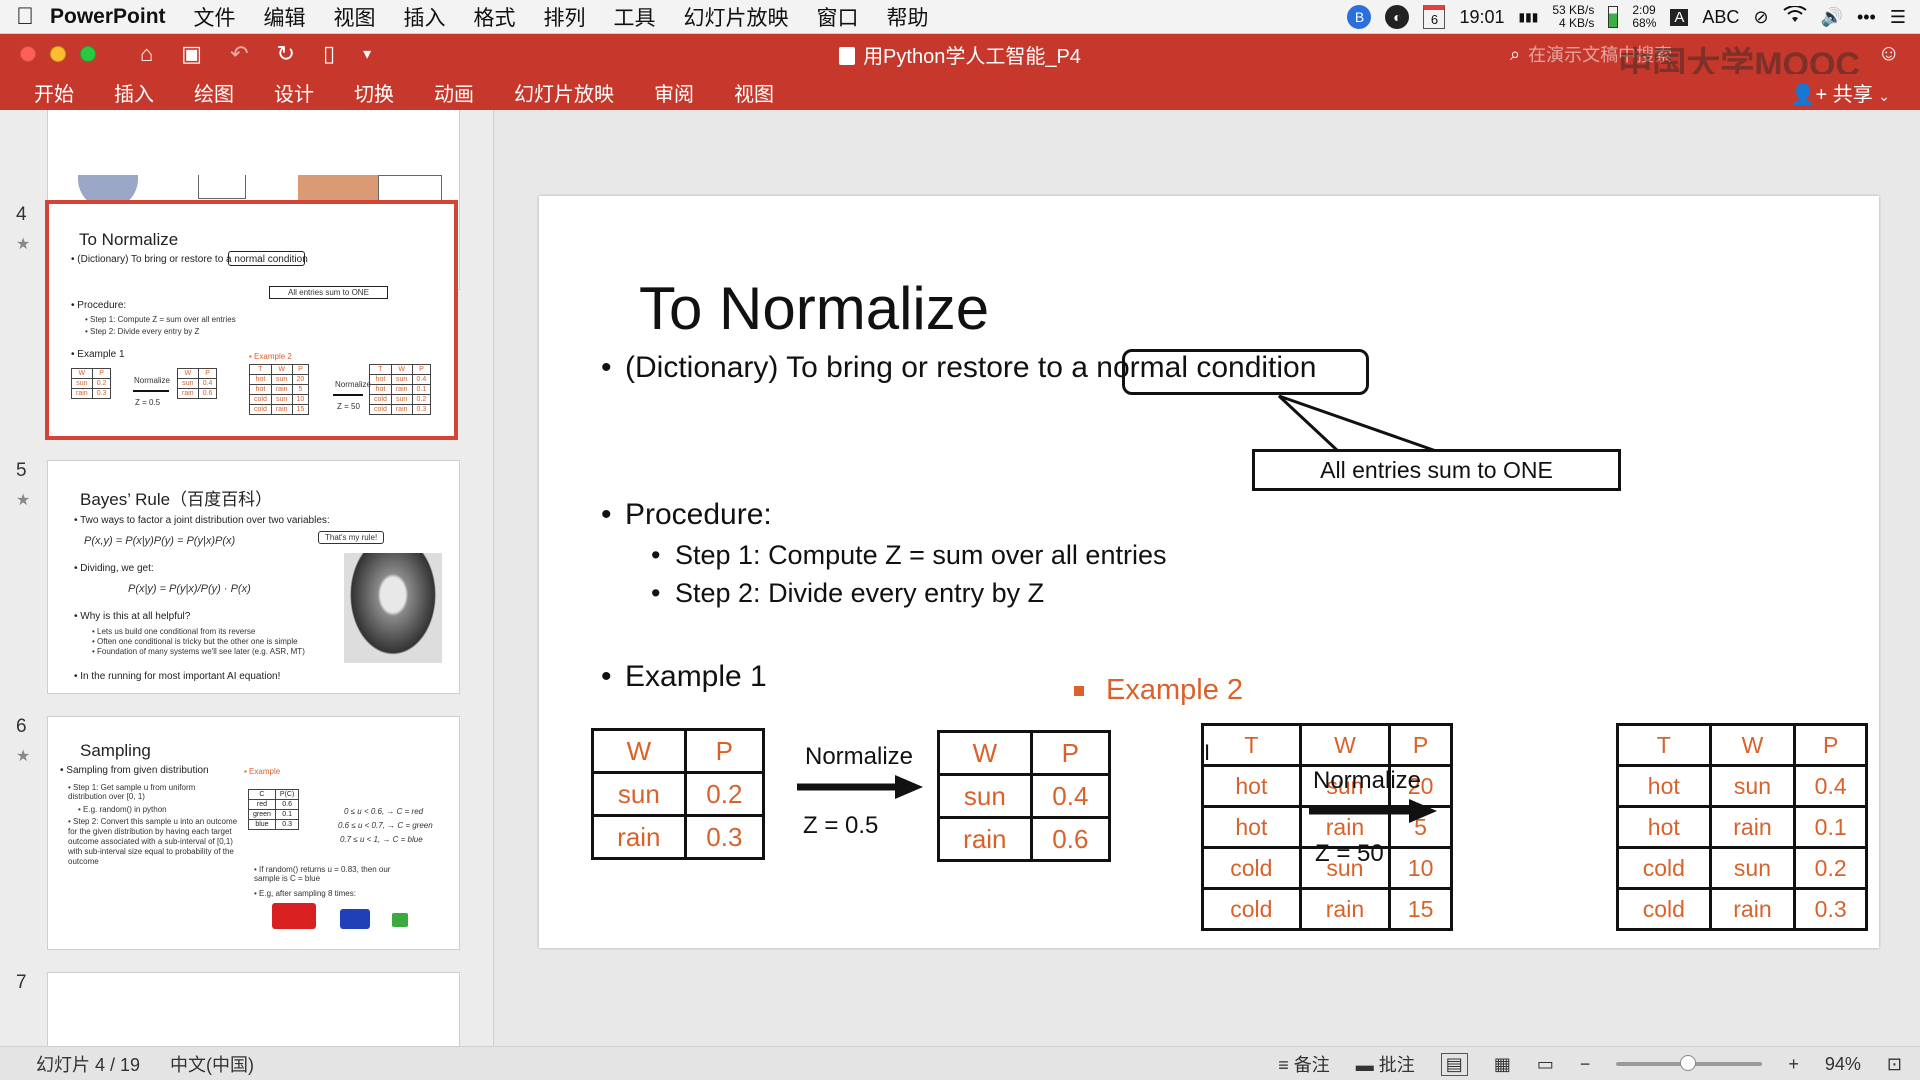  I want to click on comments-button: ▬ 批注, so click(1385, 1064).